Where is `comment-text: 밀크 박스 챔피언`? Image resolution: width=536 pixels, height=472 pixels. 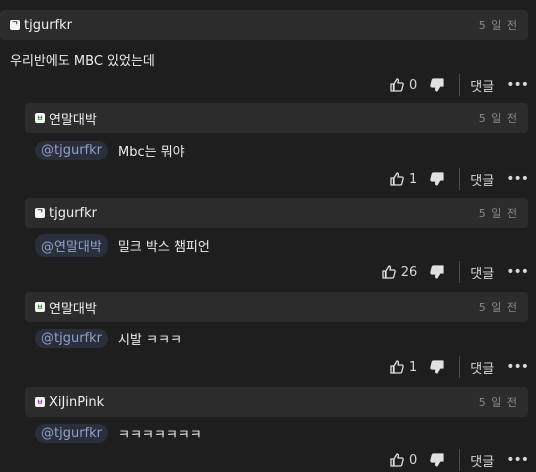
comment-text: 밀크 박스 챔피언 is located at coordinates (163, 247).